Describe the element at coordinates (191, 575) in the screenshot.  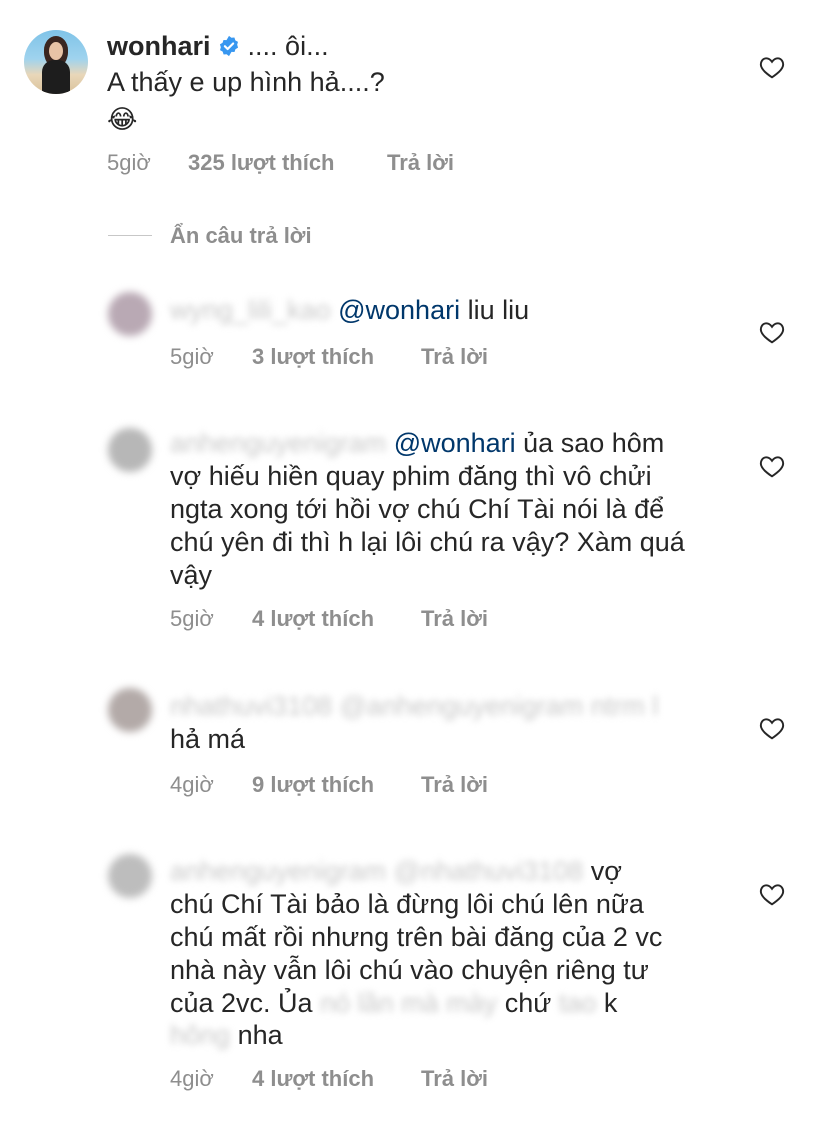
I see `reply-line: vậy` at that location.